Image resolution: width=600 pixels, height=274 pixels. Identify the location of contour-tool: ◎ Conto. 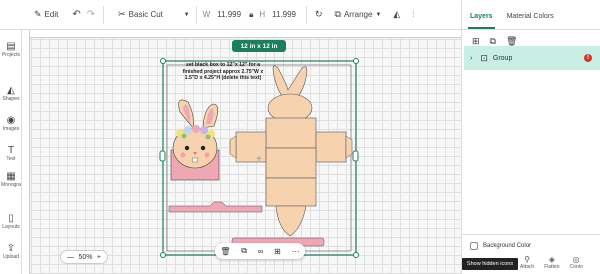
(575, 262).